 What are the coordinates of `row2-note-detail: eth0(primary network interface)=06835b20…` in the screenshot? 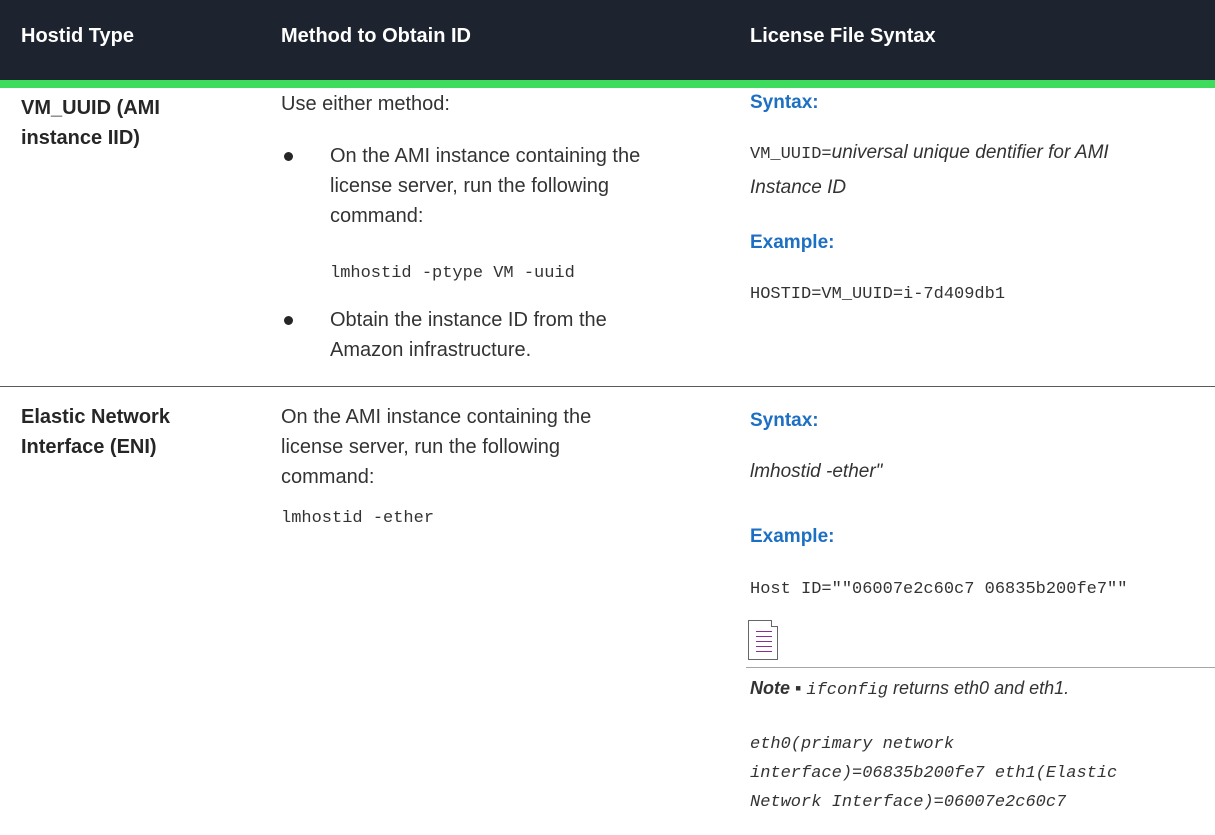 It's located at (934, 773).